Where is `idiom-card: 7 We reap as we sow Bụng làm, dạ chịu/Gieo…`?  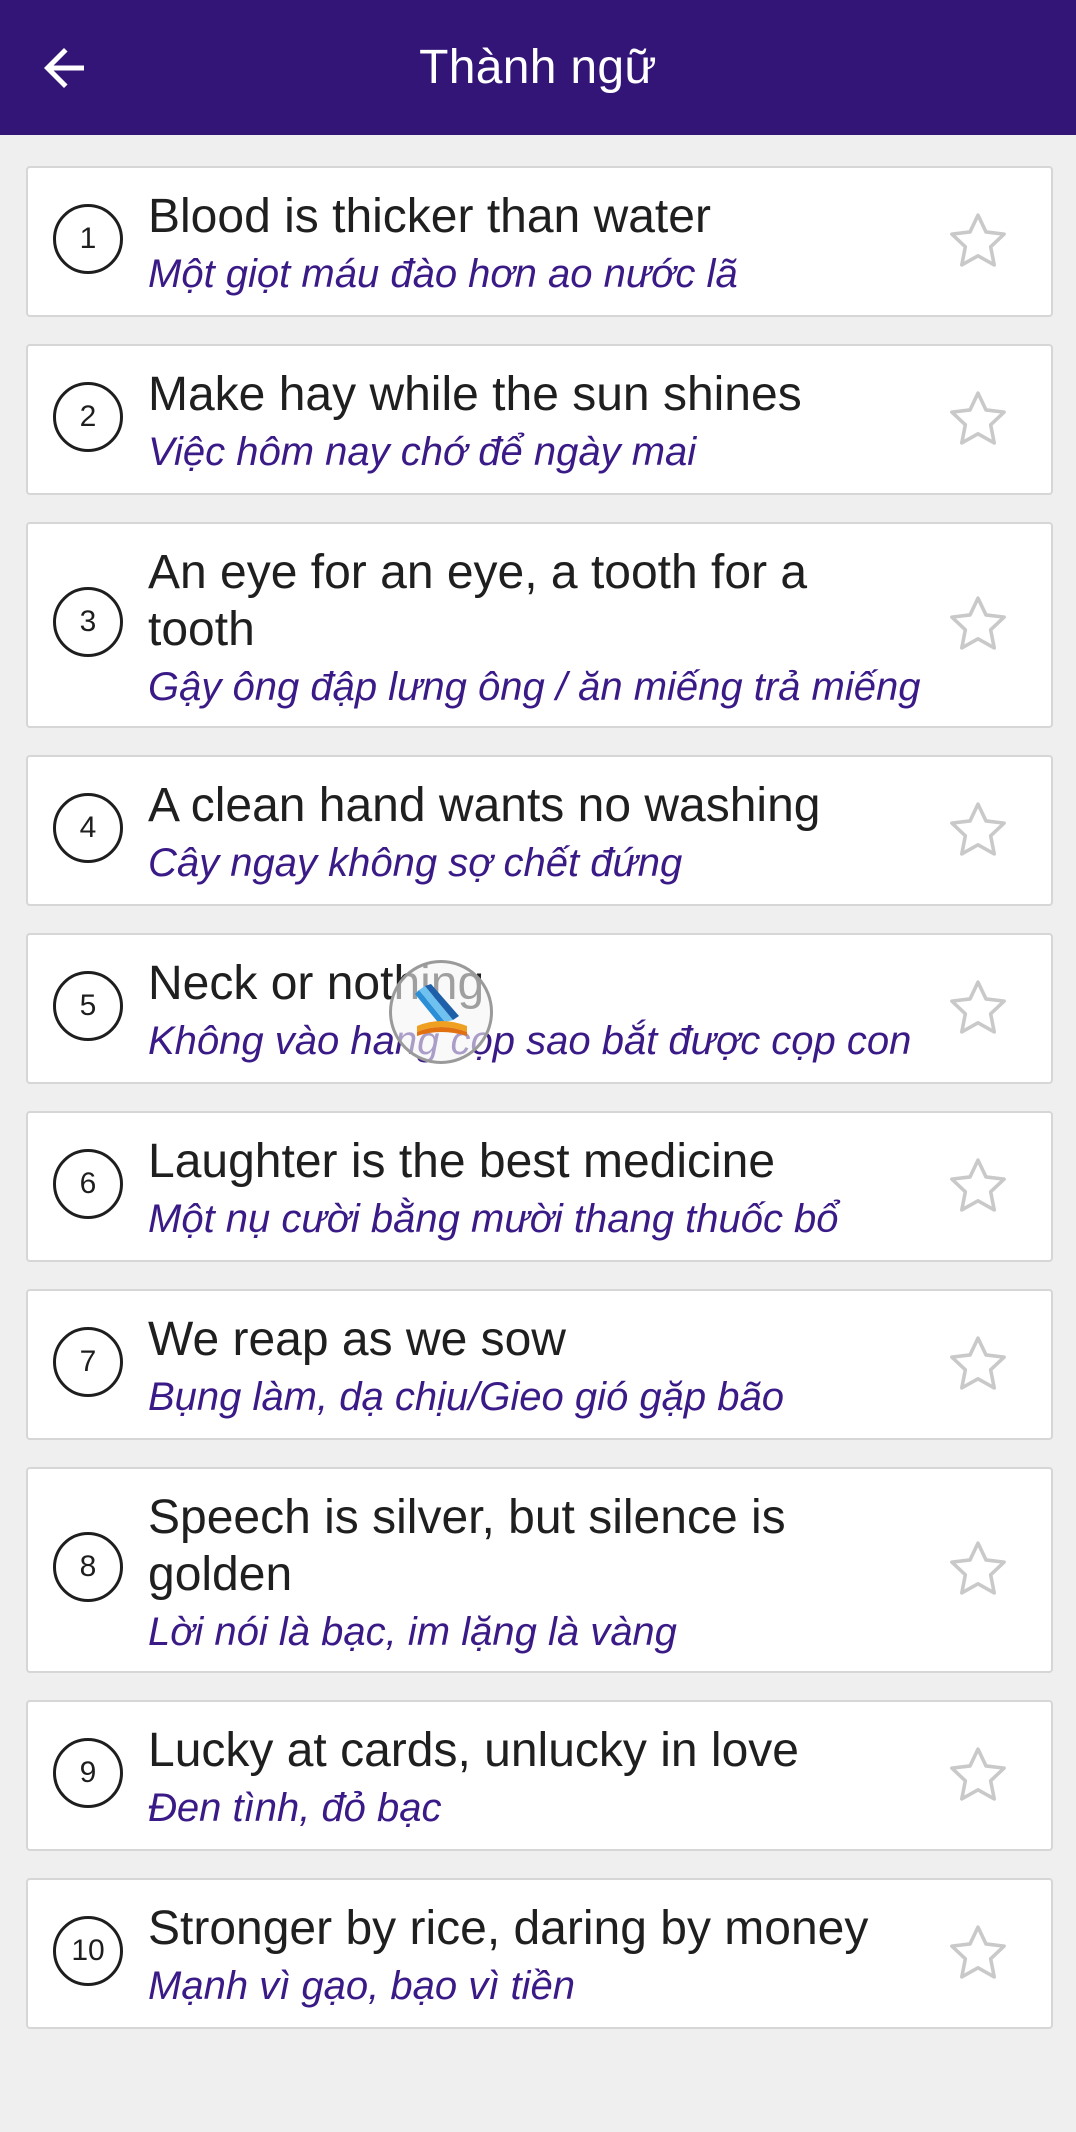 idiom-card: 7 We reap as we sow Bụng làm, dạ chịu/Gieo… is located at coordinates (539, 1364).